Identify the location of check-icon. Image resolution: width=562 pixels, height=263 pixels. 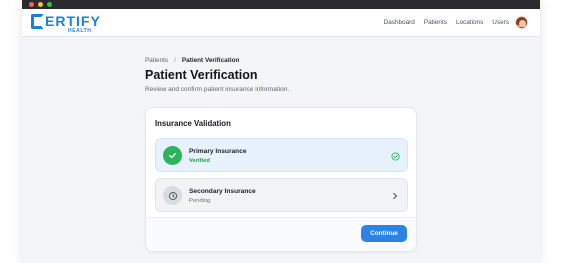
(172, 155).